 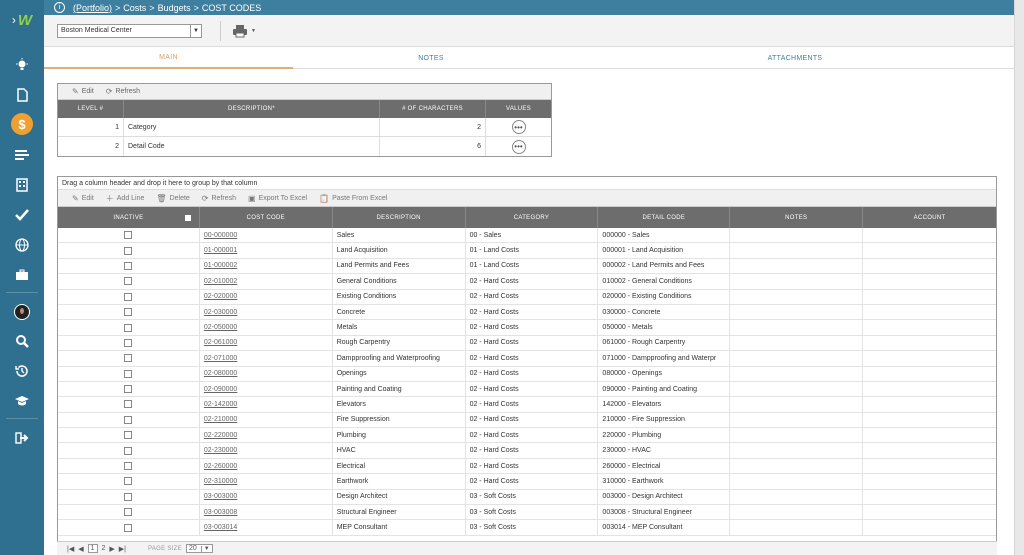 I want to click on cost-code-link-text: 01-000001, so click(x=220, y=250).